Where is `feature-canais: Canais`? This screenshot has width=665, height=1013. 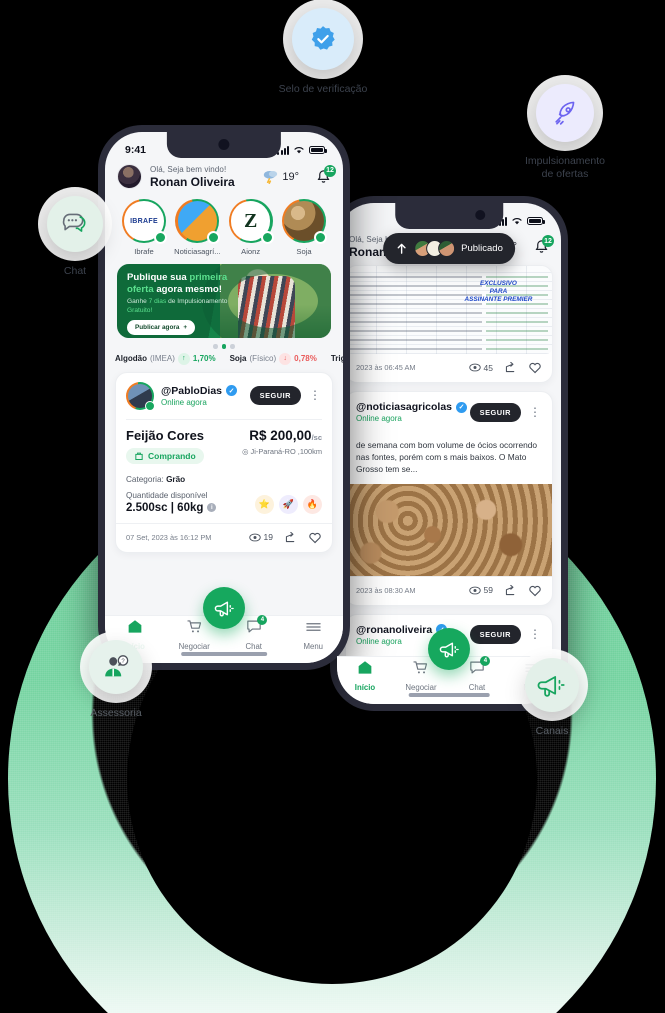
feature-canais: Canais is located at coordinates (552, 698).